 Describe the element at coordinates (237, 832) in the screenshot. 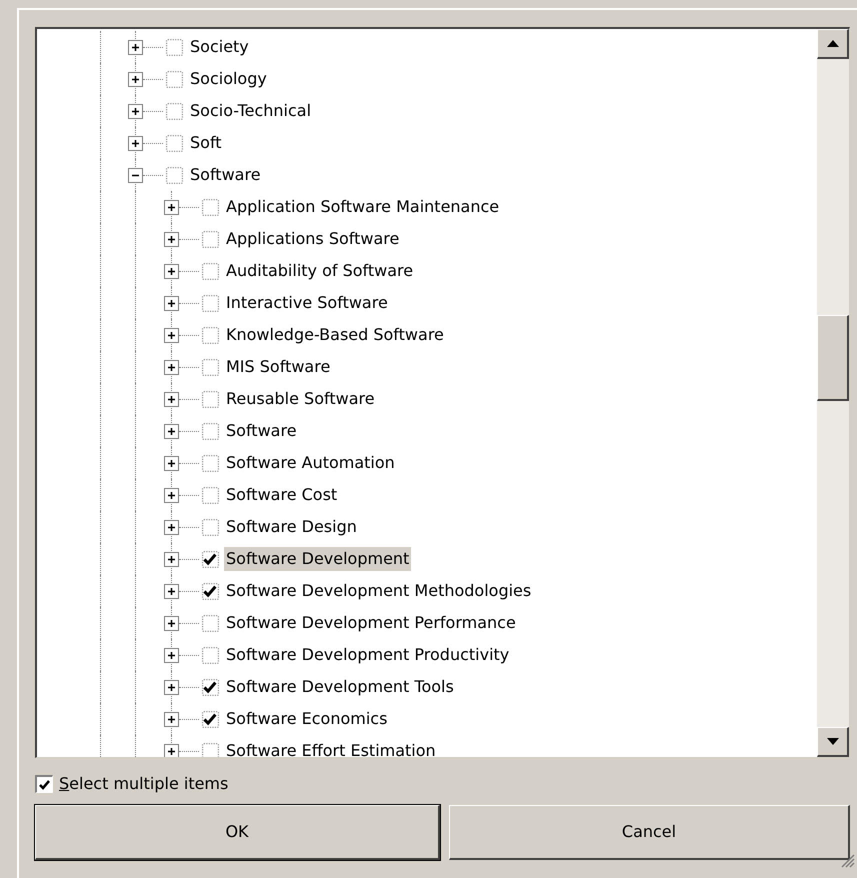

I see `ok-button: OK` at that location.